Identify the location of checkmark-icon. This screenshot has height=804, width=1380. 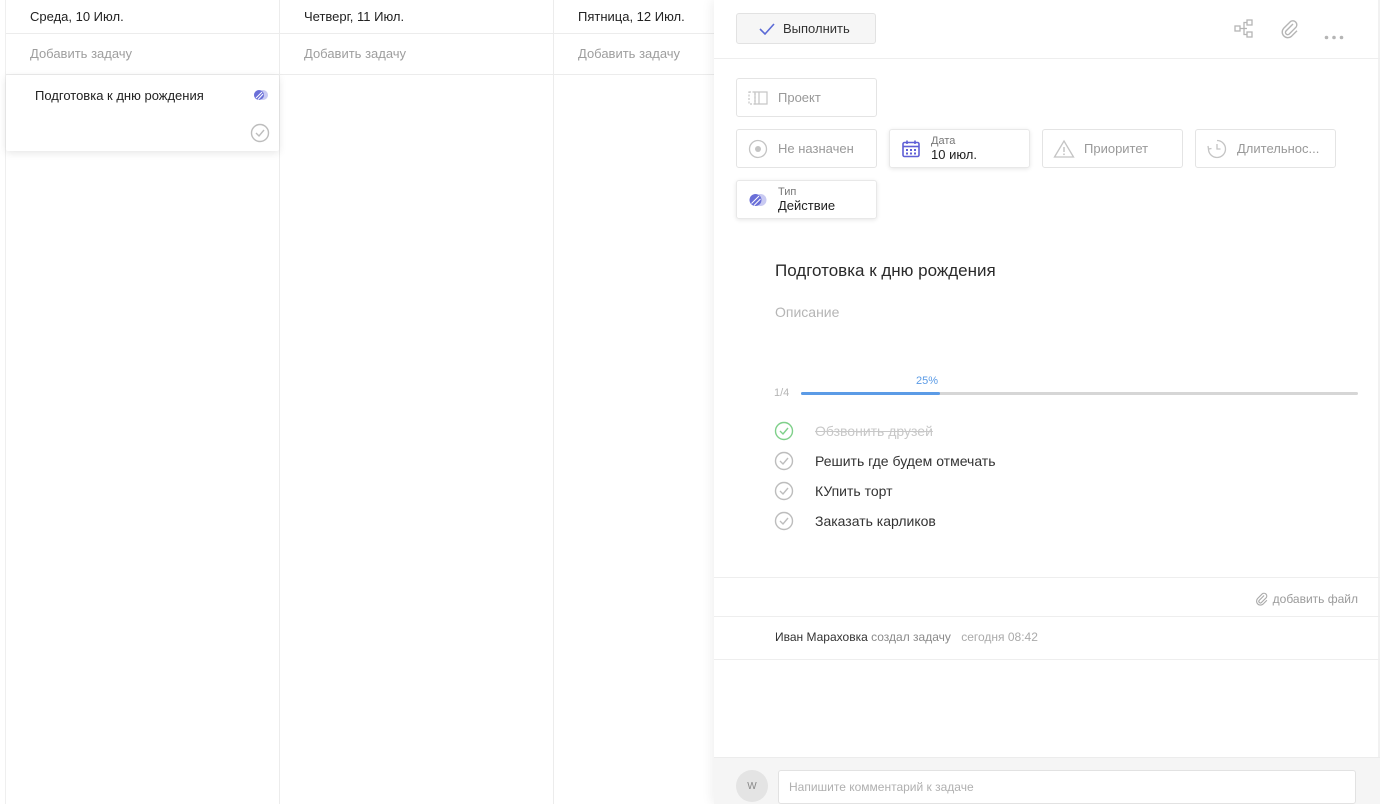
(767, 28).